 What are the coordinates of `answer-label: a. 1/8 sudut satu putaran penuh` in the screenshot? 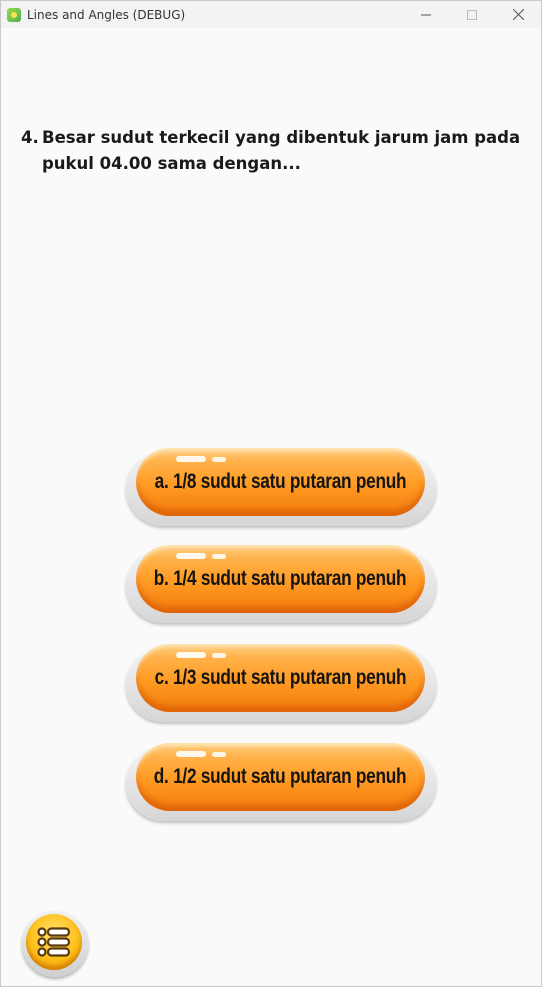 It's located at (280, 481).